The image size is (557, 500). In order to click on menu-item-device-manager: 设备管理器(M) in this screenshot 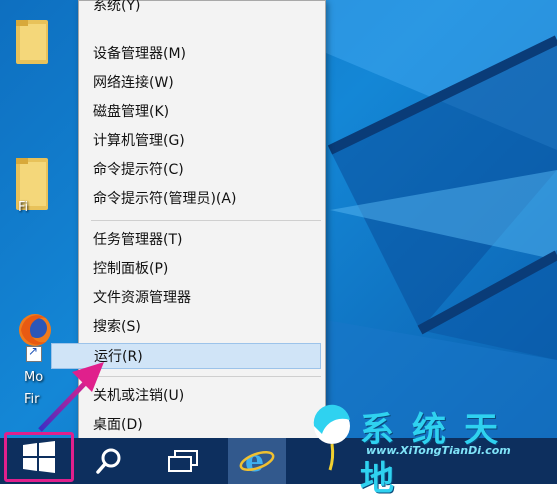, I will do `click(207, 54)`.